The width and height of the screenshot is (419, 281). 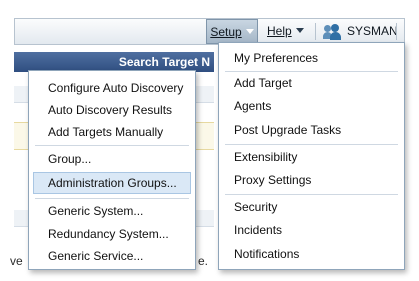 What do you see at coordinates (16, 261) in the screenshot?
I see `background-text-left: ve` at bounding box center [16, 261].